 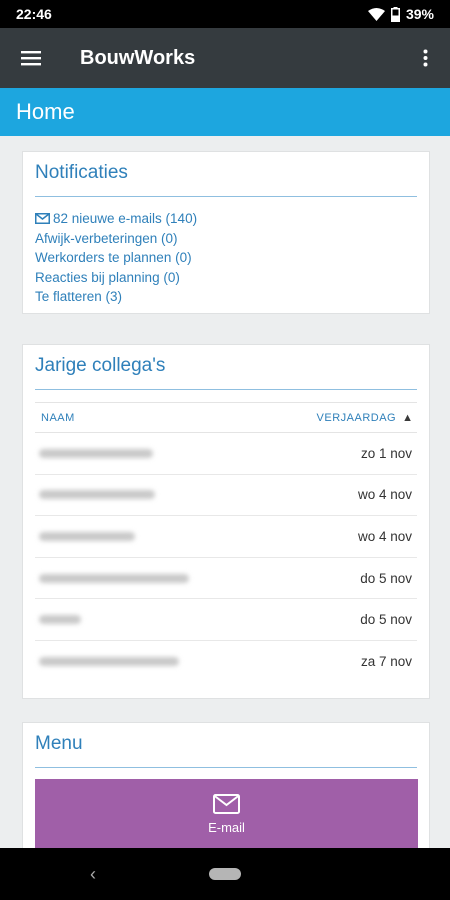 What do you see at coordinates (386, 662) in the screenshot?
I see `birthday-date: za 7 nov` at bounding box center [386, 662].